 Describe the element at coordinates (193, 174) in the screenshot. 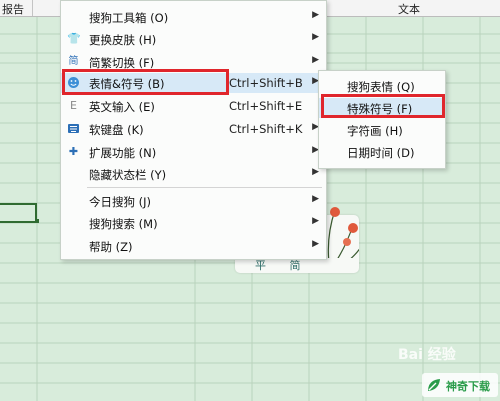

I see `menu-item-hide-statusbar: 隐藏状态栏 (Y) ▶` at that location.